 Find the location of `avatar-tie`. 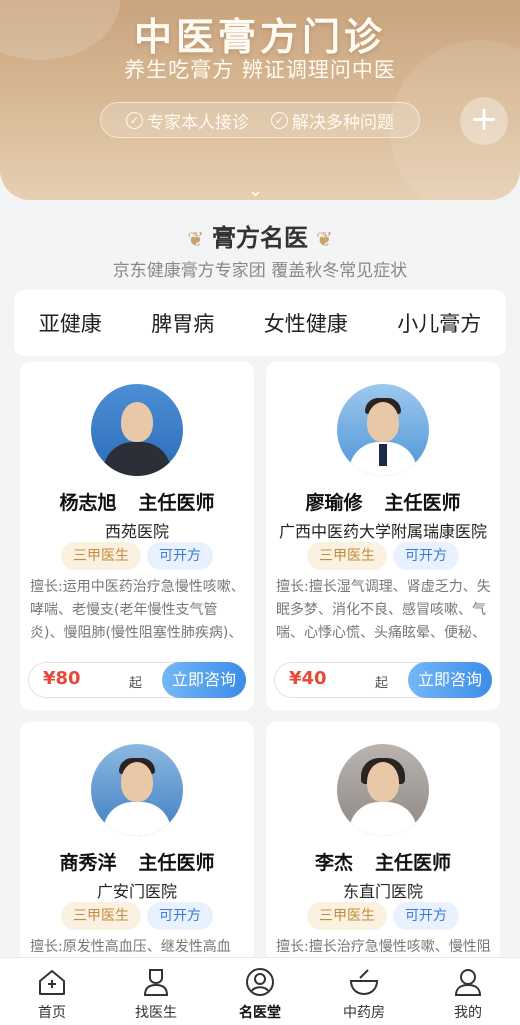

avatar-tie is located at coordinates (383, 455).